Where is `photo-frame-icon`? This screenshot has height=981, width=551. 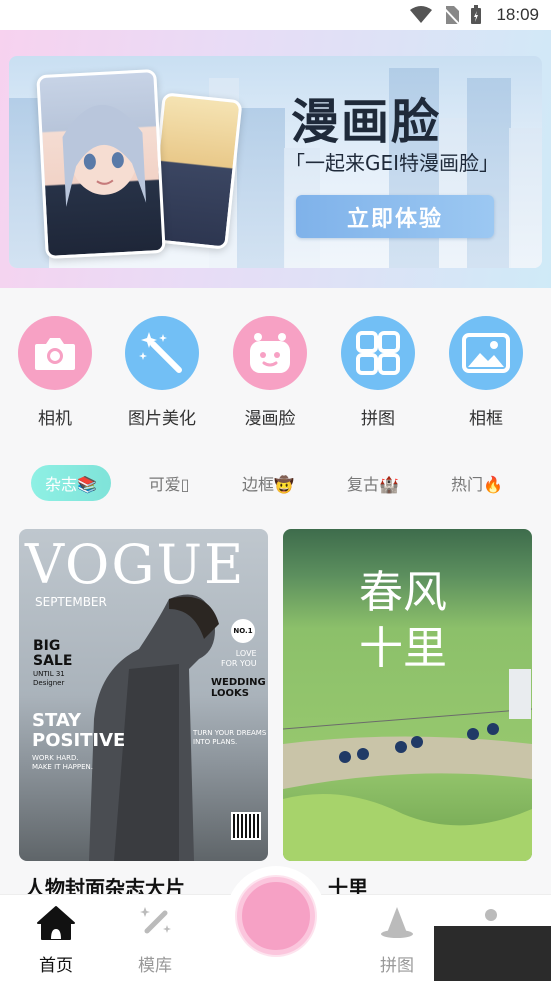 photo-frame-icon is located at coordinates (486, 353).